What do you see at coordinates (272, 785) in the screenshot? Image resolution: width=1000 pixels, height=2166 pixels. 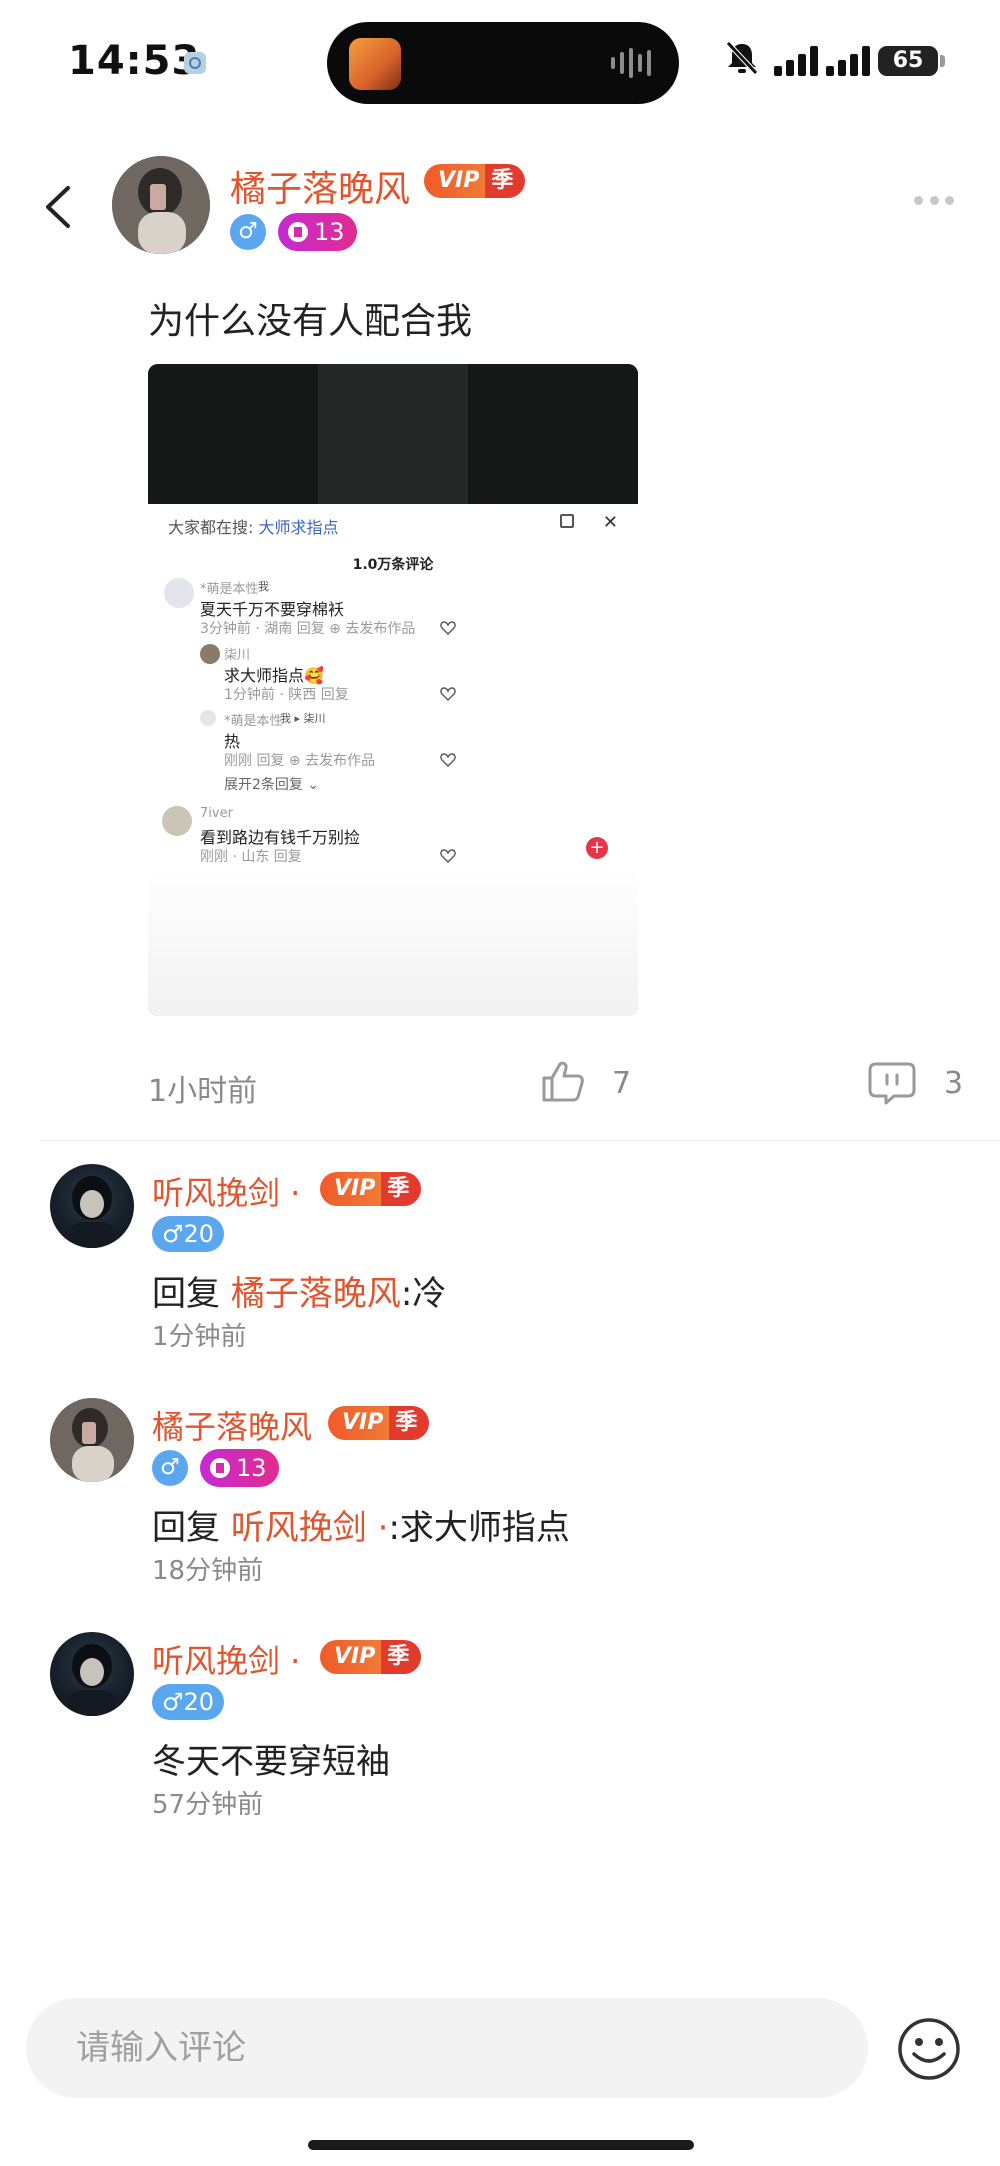 I see `image-expand-replies: 展开2条回复 ⌄` at bounding box center [272, 785].